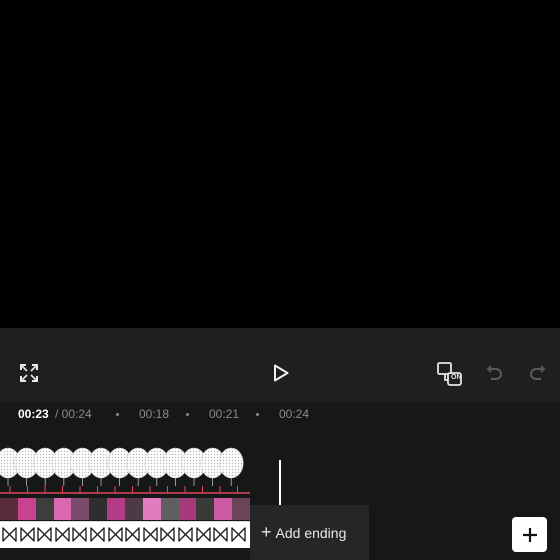  I want to click on add-ending-label: Add ending, so click(311, 532).